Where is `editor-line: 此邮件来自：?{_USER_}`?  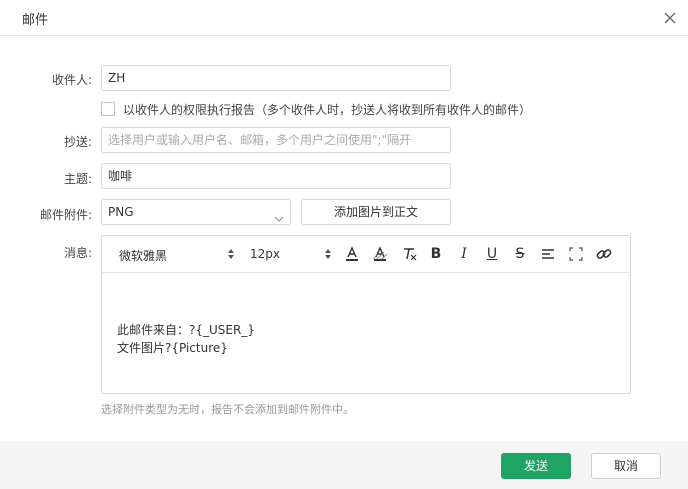 editor-line: 此邮件来自：?{_USER_} is located at coordinates (186, 330).